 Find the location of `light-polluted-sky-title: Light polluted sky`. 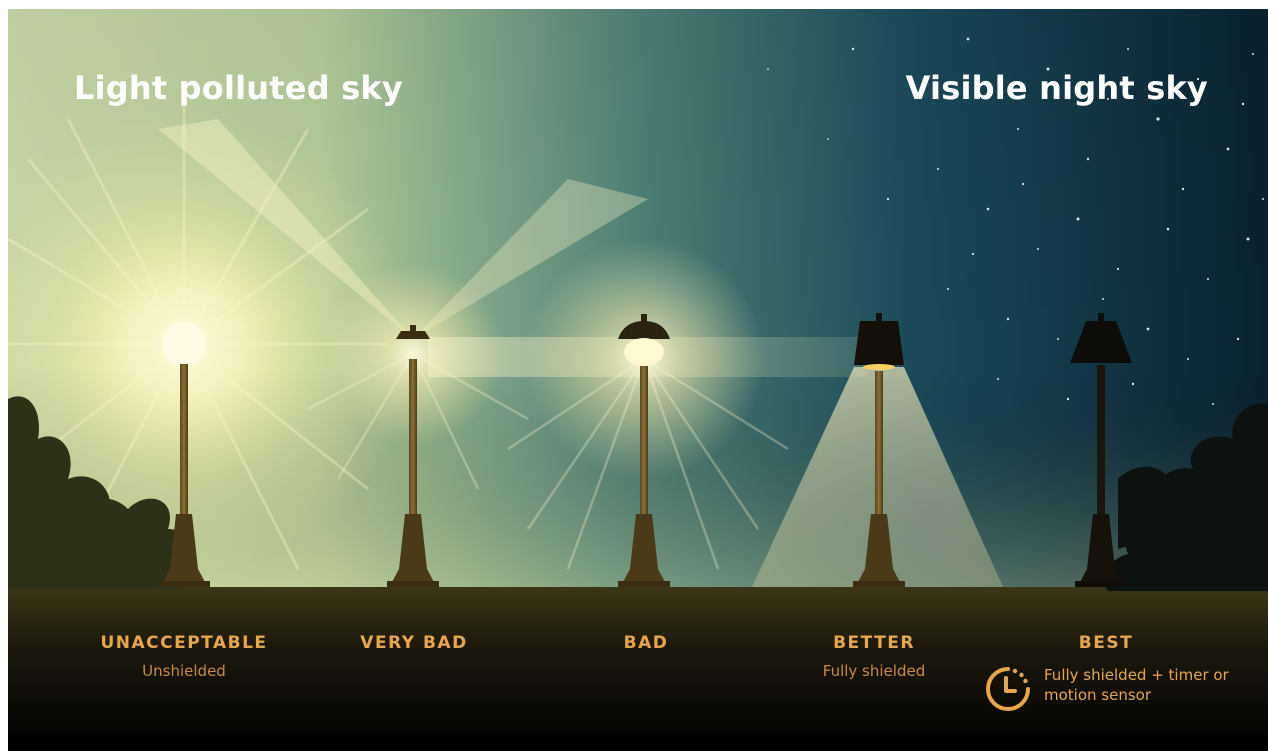

light-polluted-sky-title: Light polluted sky is located at coordinates (238, 88).